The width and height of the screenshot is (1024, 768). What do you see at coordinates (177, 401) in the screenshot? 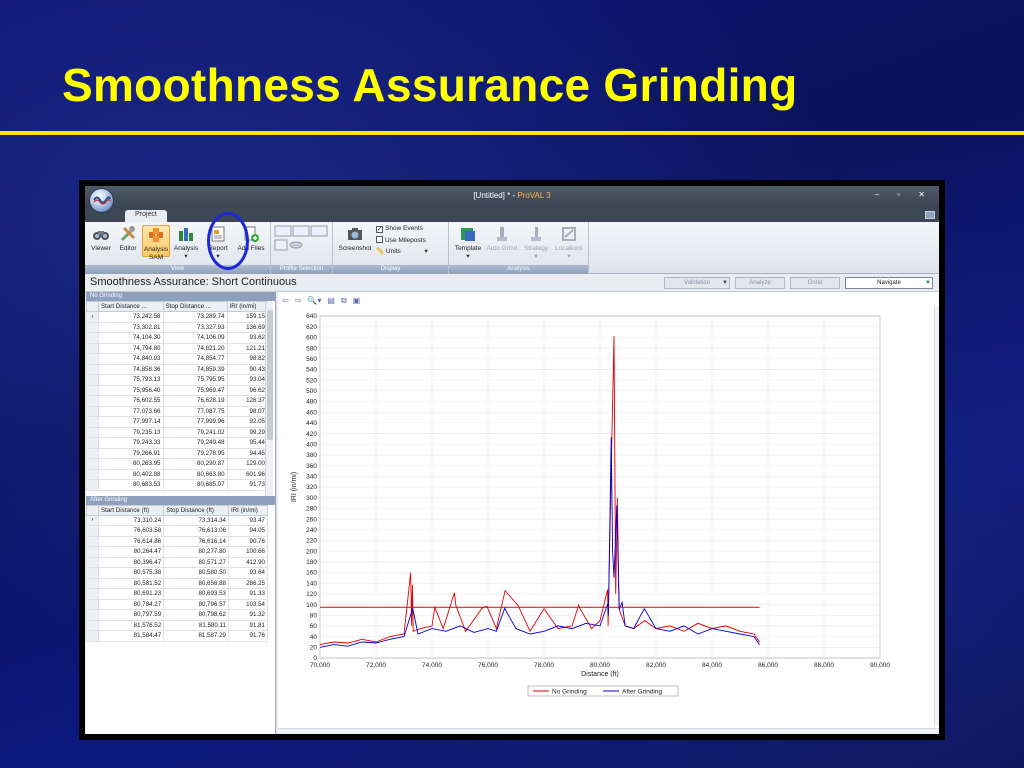
I see `table-row: 76,602.55 76,628.19 126.37` at bounding box center [177, 401].